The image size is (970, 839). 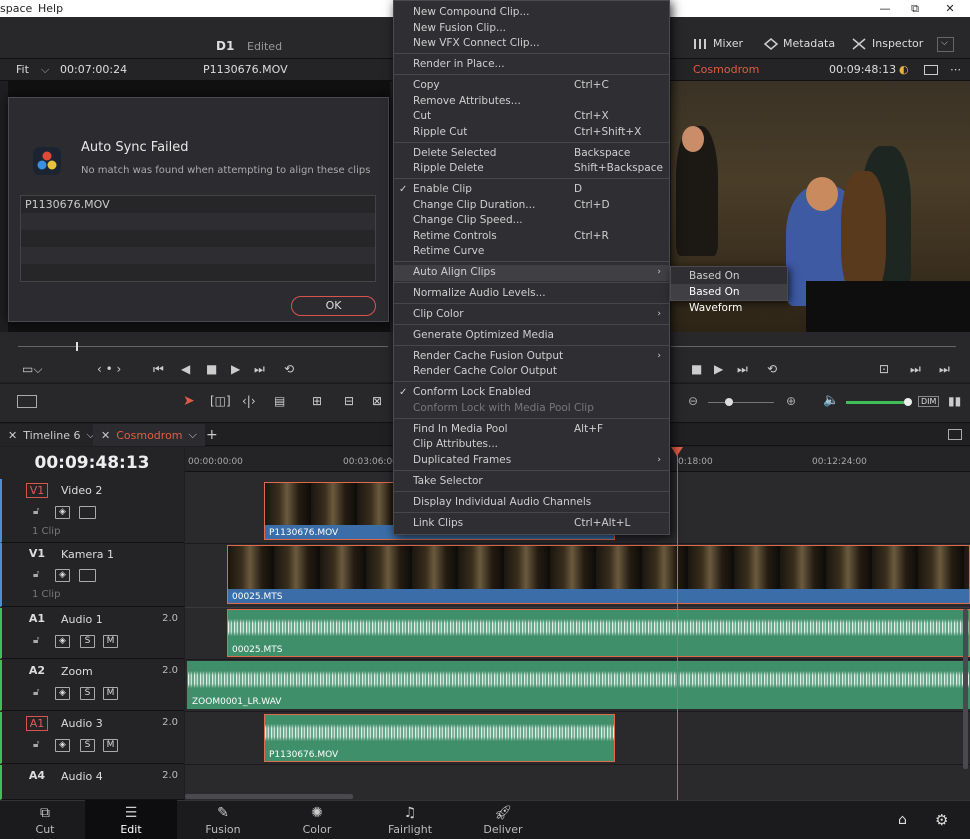 What do you see at coordinates (965, 689) in the screenshot?
I see `vertical-scrollbar` at bounding box center [965, 689].